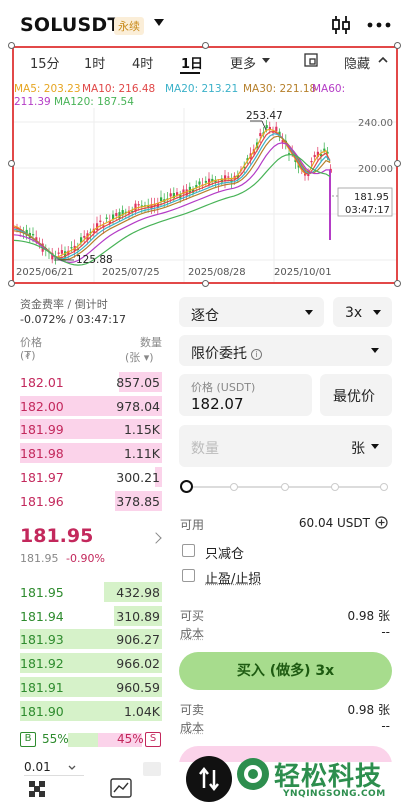 Image resolution: width=413 pixels, height=806 pixels. What do you see at coordinates (142, 711) in the screenshot?
I see `order-quantity: 1.04K` at bounding box center [142, 711].